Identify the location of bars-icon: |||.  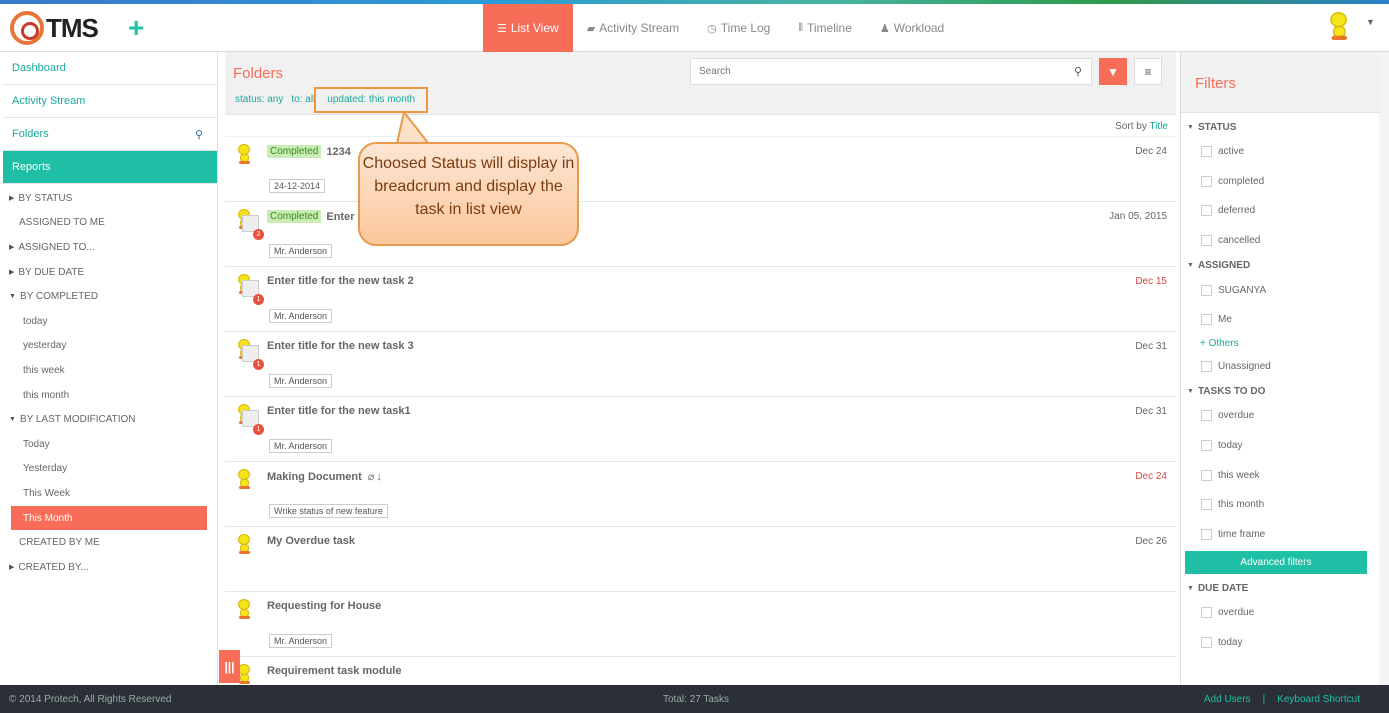
(229, 666).